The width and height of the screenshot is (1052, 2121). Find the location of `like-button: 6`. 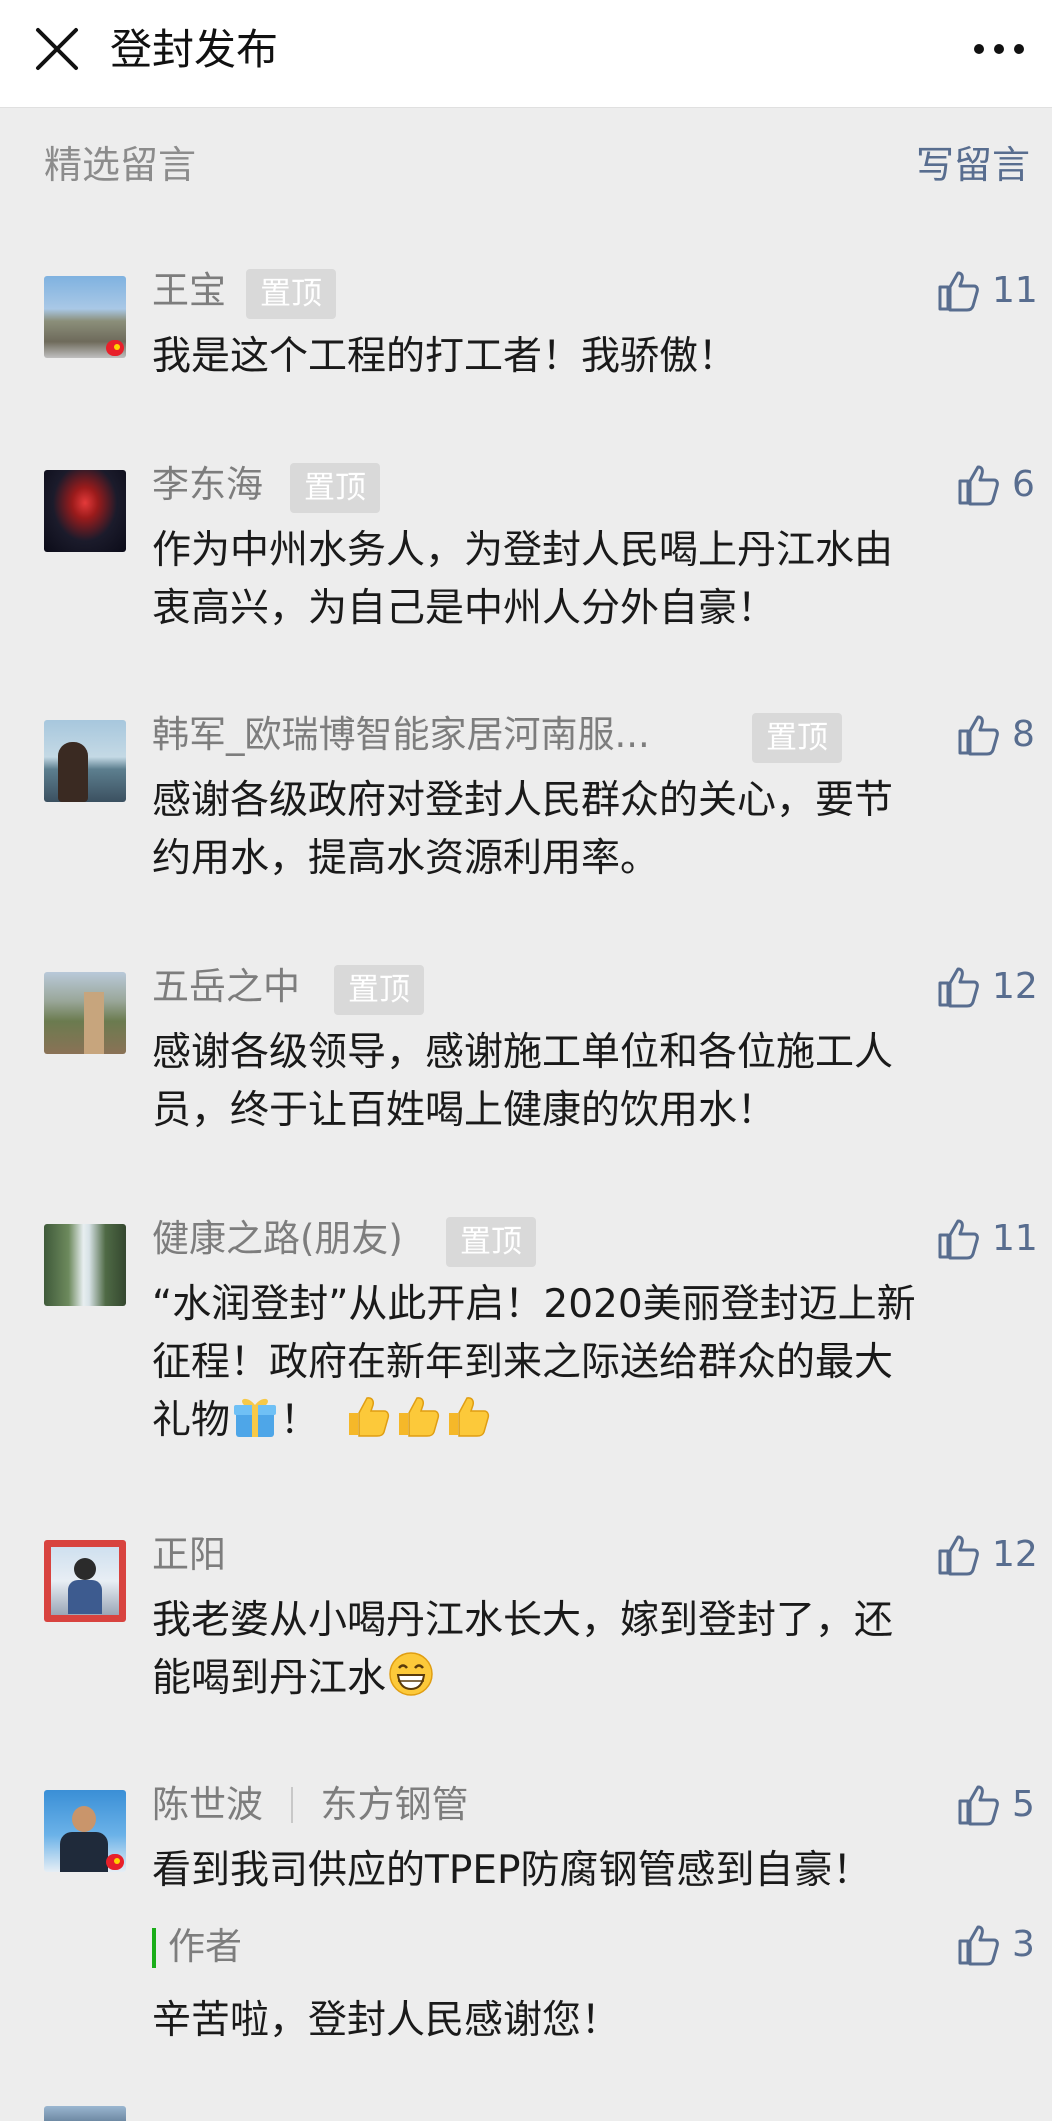

like-button: 6 is located at coordinates (996, 485).